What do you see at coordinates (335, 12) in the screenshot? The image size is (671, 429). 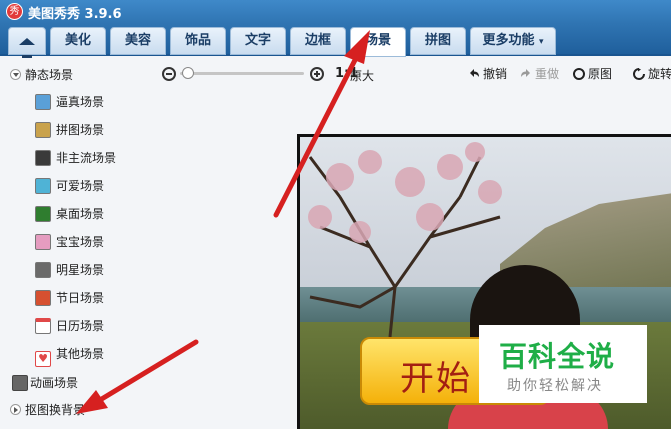 I see `title-bar: 秀 美图秀秀 3.9.6` at bounding box center [335, 12].